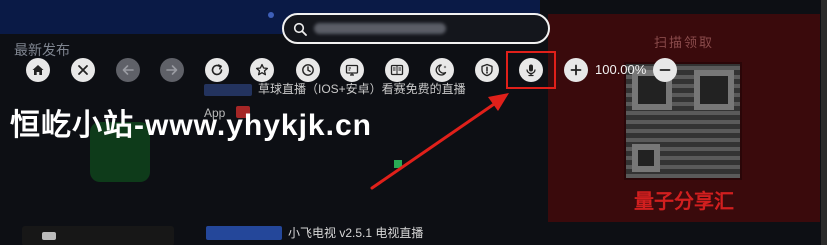 The image size is (827, 245). I want to click on bottom-title: 小飞电视 v2.5.1 电视直播, so click(356, 233).